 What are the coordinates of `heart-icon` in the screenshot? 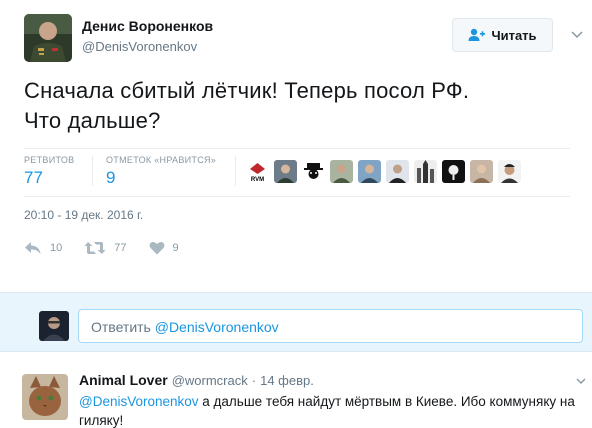 It's located at (156, 248).